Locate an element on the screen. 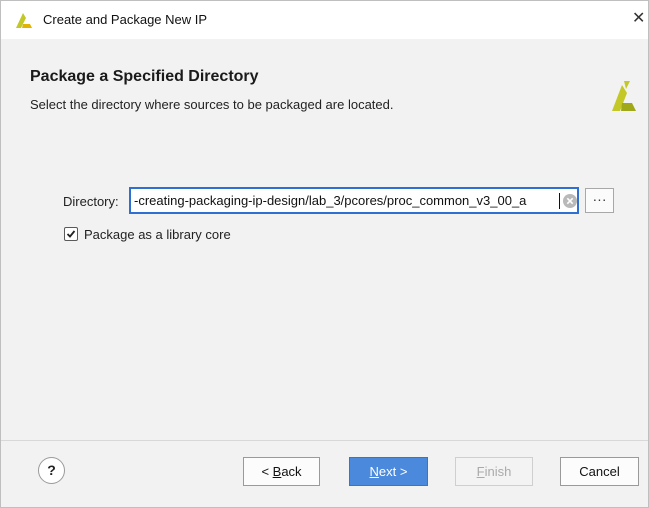  clear-circle-icon is located at coordinates (570, 201).